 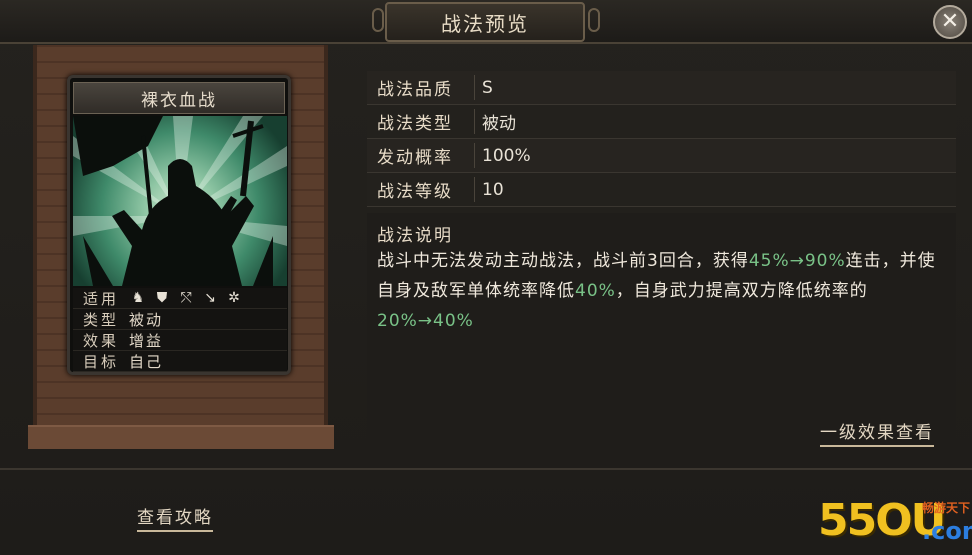 I want to click on attr-value: 100%, so click(x=506, y=155).